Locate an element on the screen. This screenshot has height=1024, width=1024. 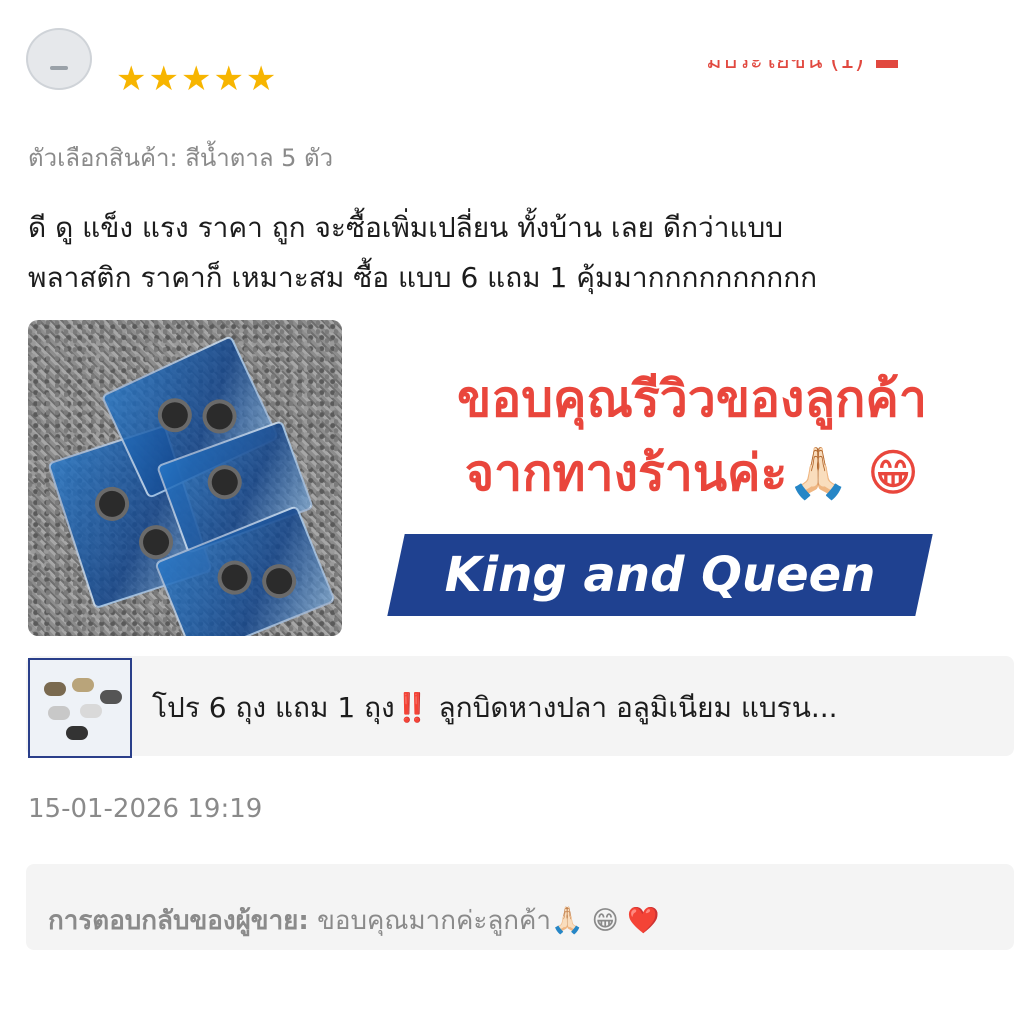
review-date: 15-01-2026 19:19 is located at coordinates (145, 809).